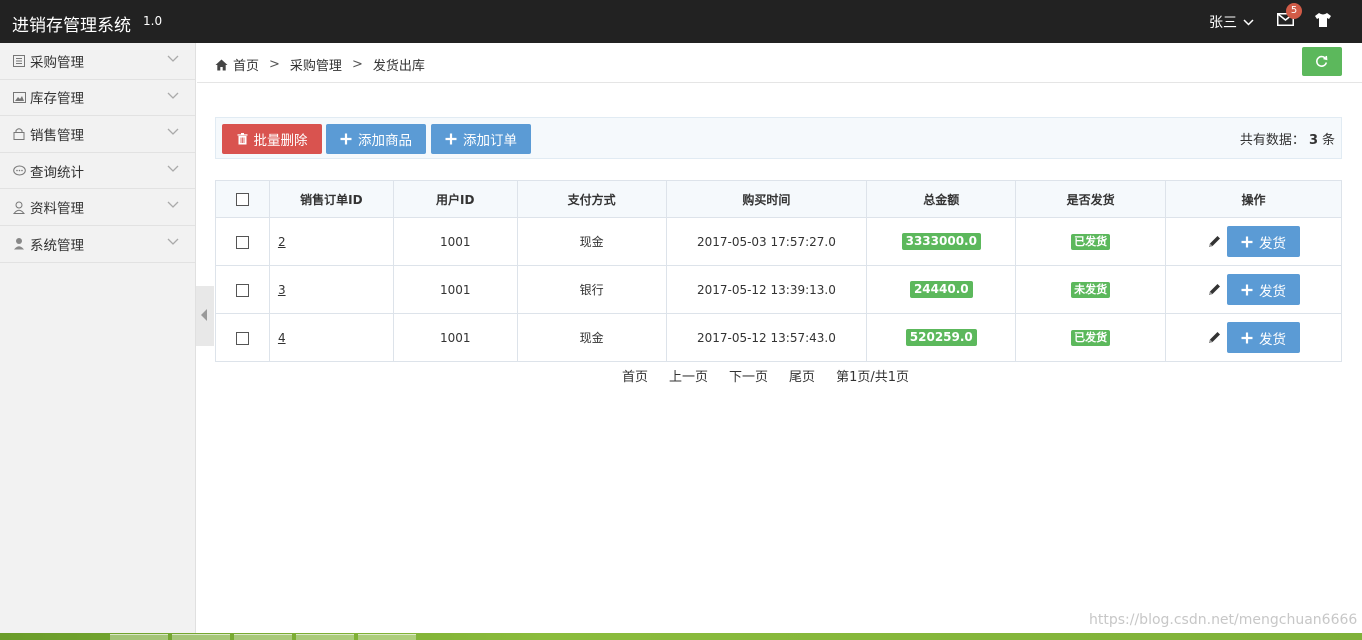 This screenshot has height=640, width=1362. What do you see at coordinates (316, 64) in the screenshot?
I see `breadcrumb-section: 采购管理` at bounding box center [316, 64].